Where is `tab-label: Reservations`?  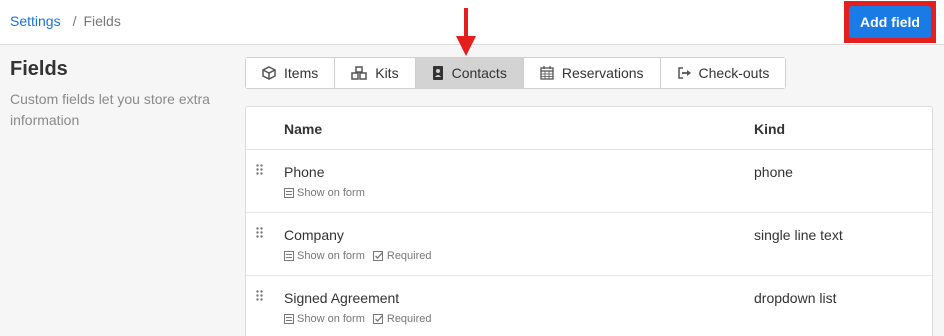
tab-label: Reservations is located at coordinates (602, 73).